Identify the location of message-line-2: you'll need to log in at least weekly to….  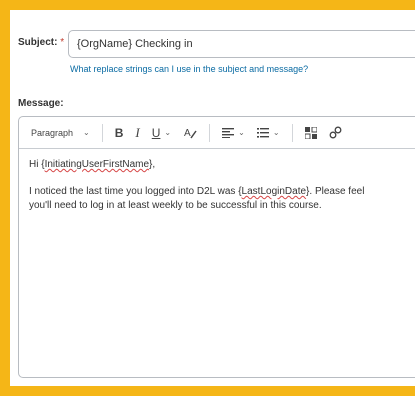
(175, 205).